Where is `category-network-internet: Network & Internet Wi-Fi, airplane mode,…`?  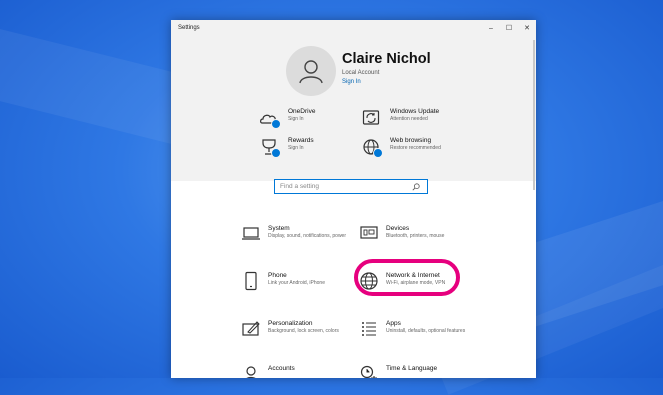 category-network-internet: Network & Internet Wi-Fi, airplane mode,… is located at coordinates (402, 281).